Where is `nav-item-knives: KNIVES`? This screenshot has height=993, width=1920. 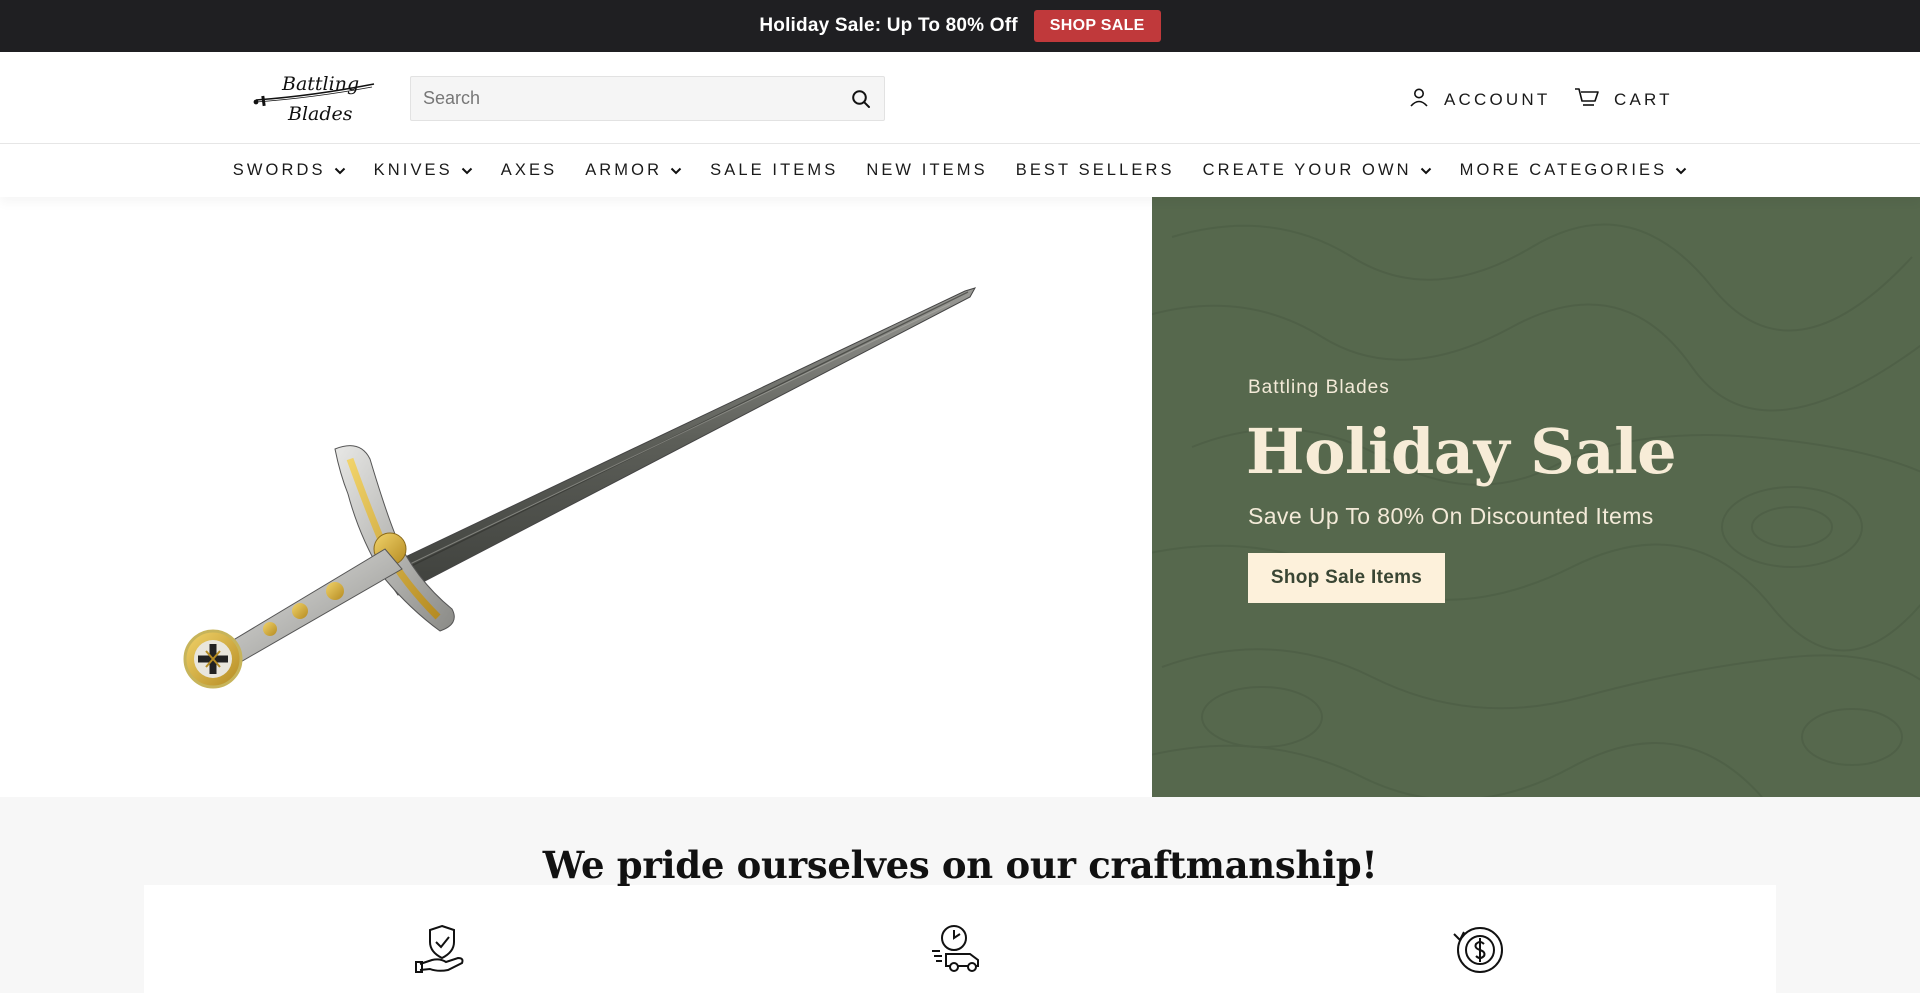 nav-item-knives: KNIVES is located at coordinates (423, 170).